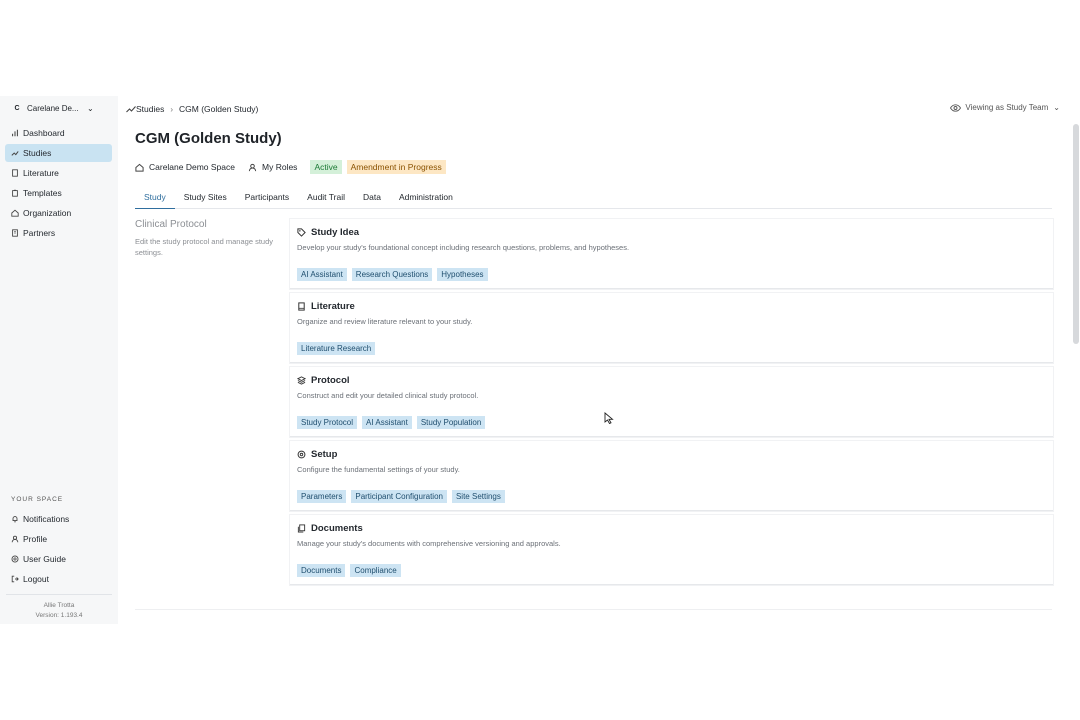  What do you see at coordinates (42, 193) in the screenshot?
I see `sidebar-item-label: Templates` at bounding box center [42, 193].